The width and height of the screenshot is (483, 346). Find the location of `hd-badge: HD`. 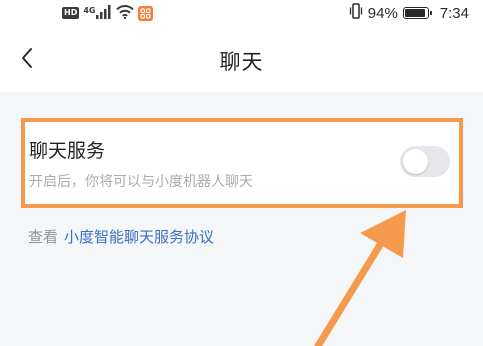

hd-badge: HD is located at coordinates (71, 13).